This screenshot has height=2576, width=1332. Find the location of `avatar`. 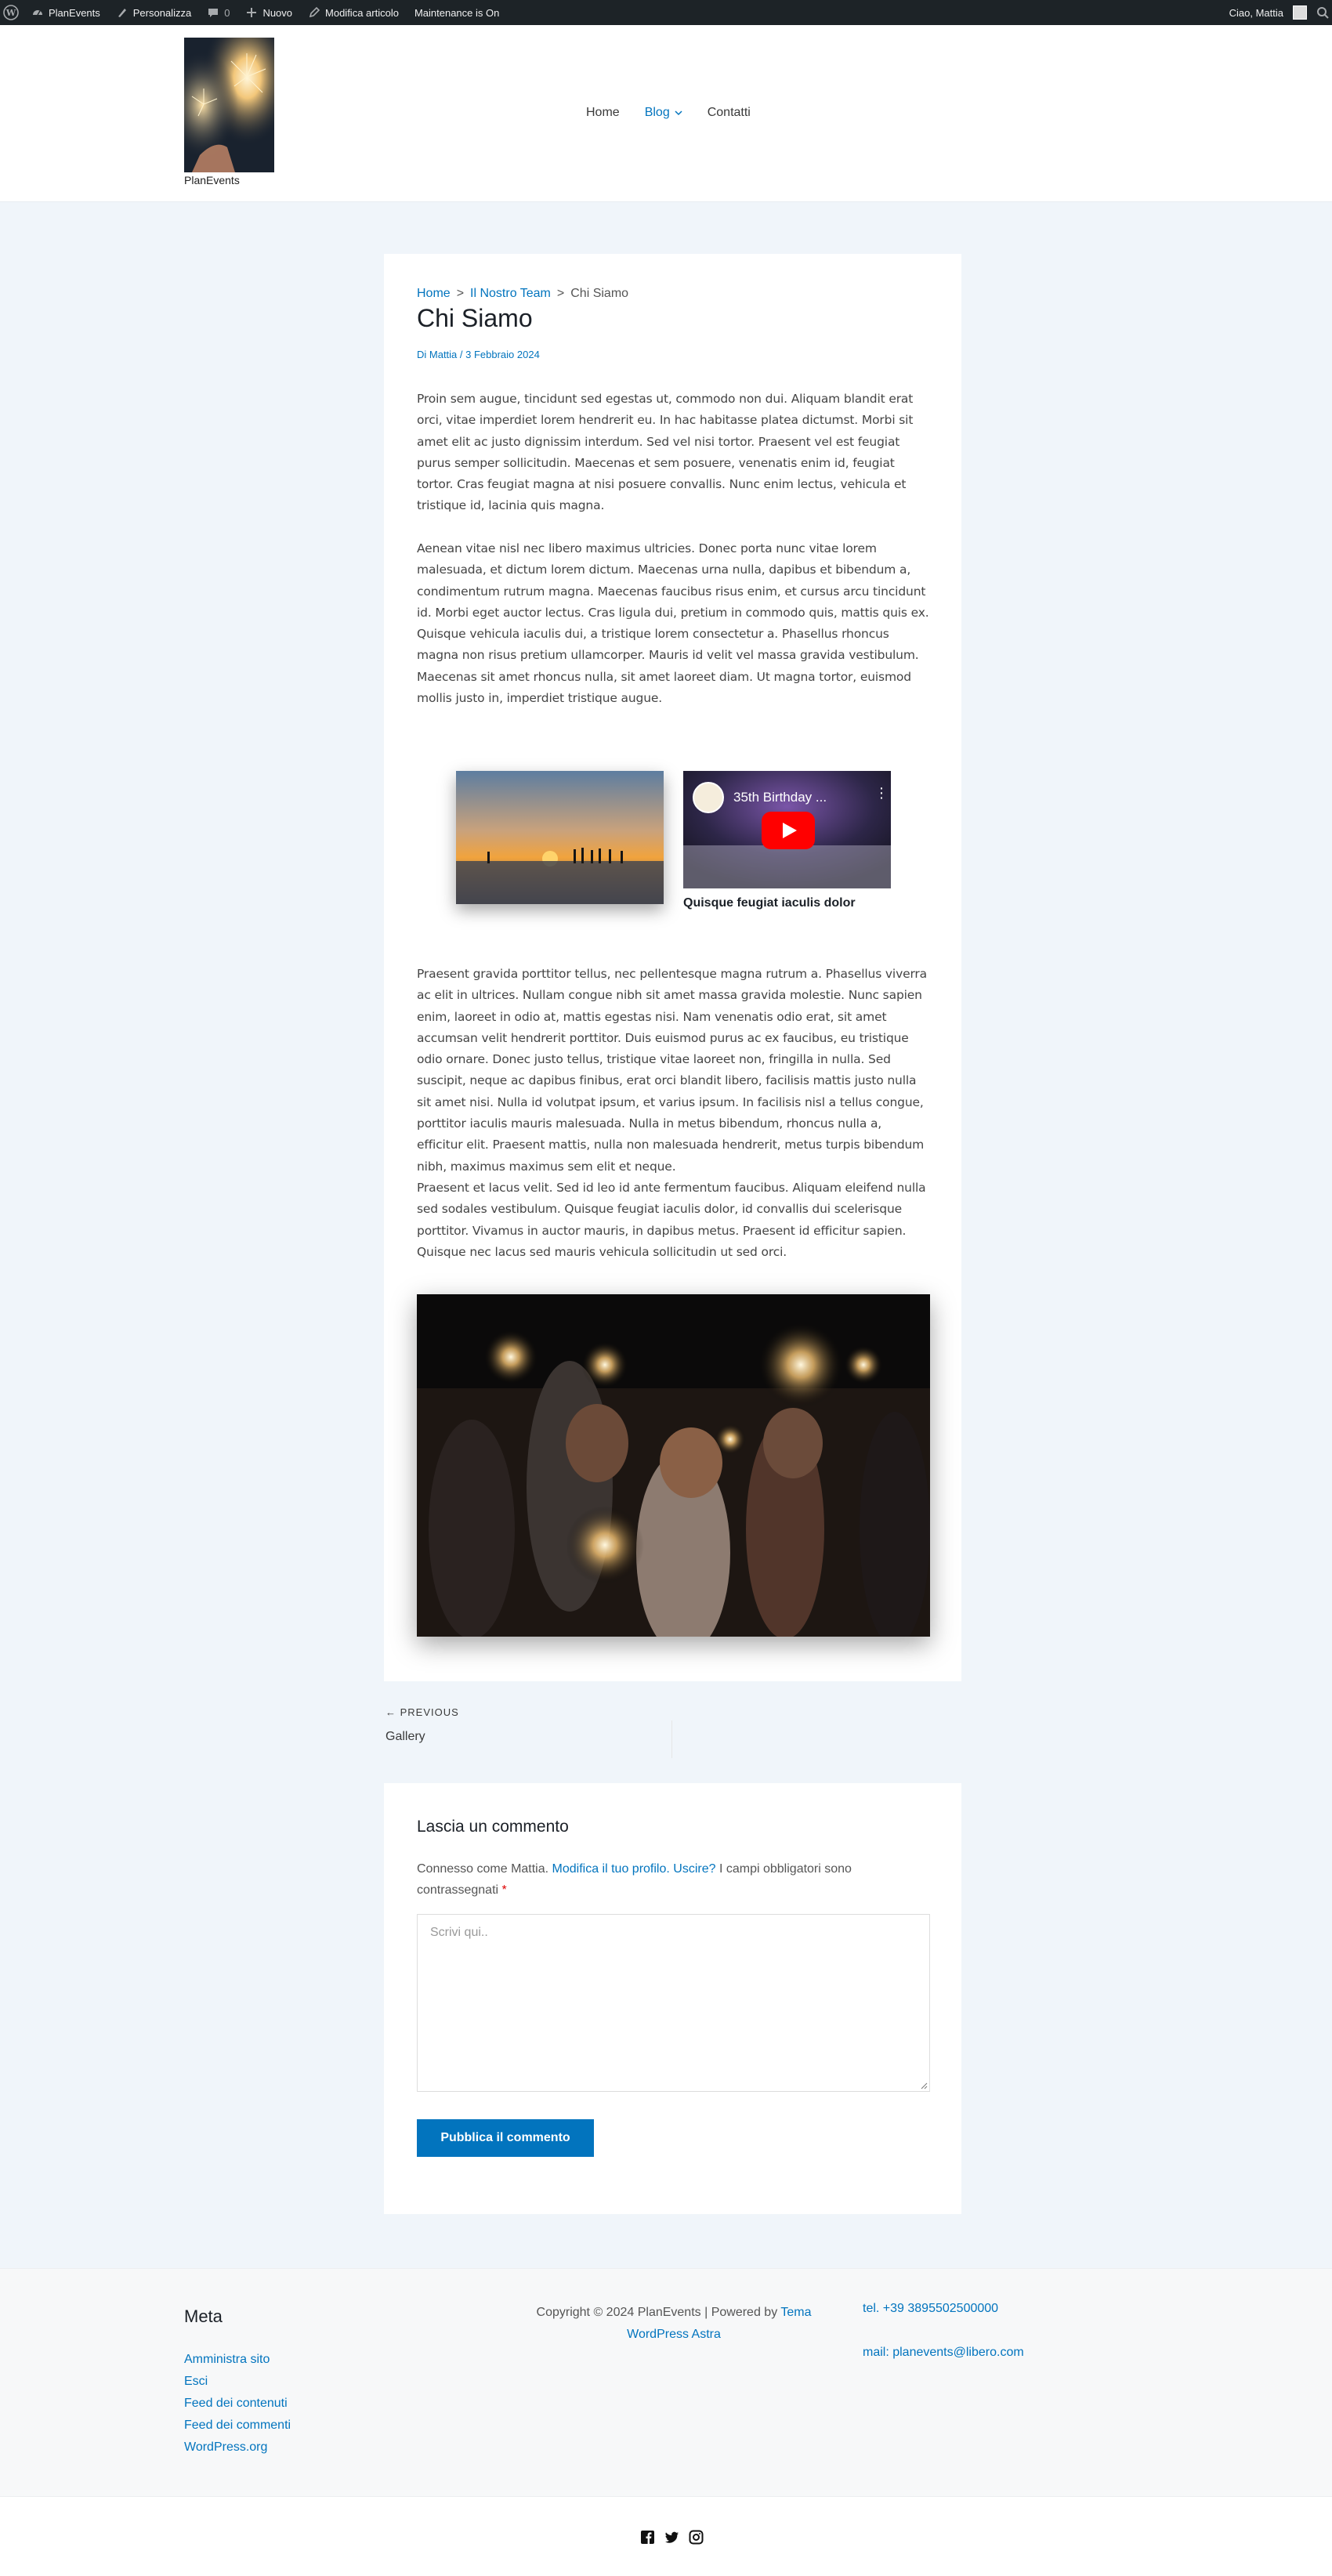

avatar is located at coordinates (1300, 13).